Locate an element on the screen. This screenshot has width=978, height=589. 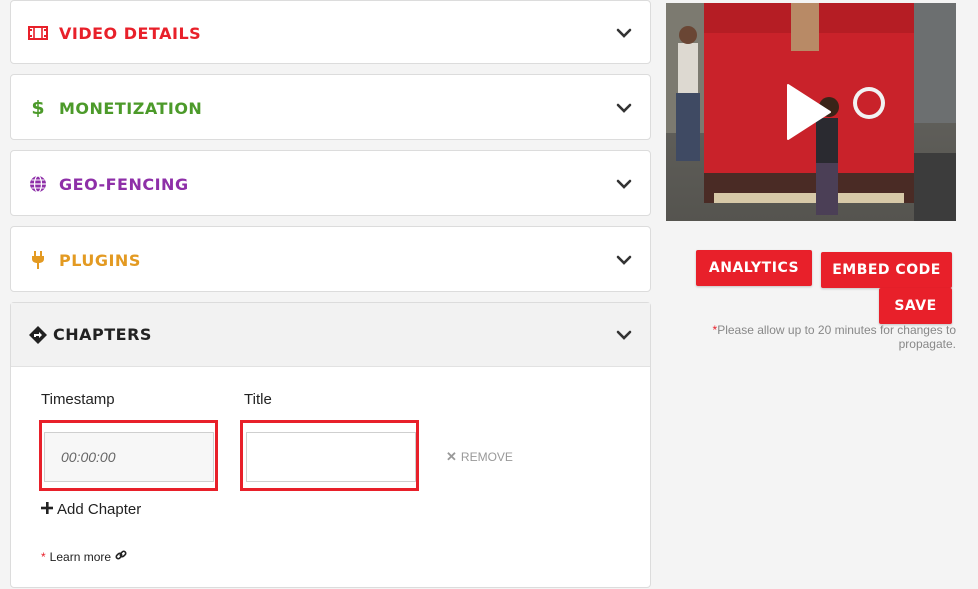
chapters-header: CHAPTERS is located at coordinates (330, 335).